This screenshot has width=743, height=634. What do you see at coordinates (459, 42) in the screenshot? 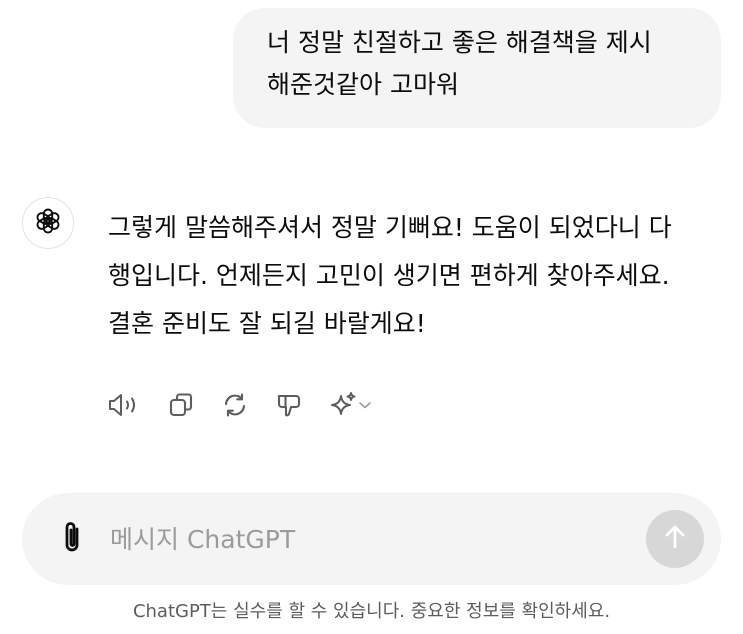
I see `user-message-line: 너 정말 친절하고 좋은 해결책을 제시` at bounding box center [459, 42].